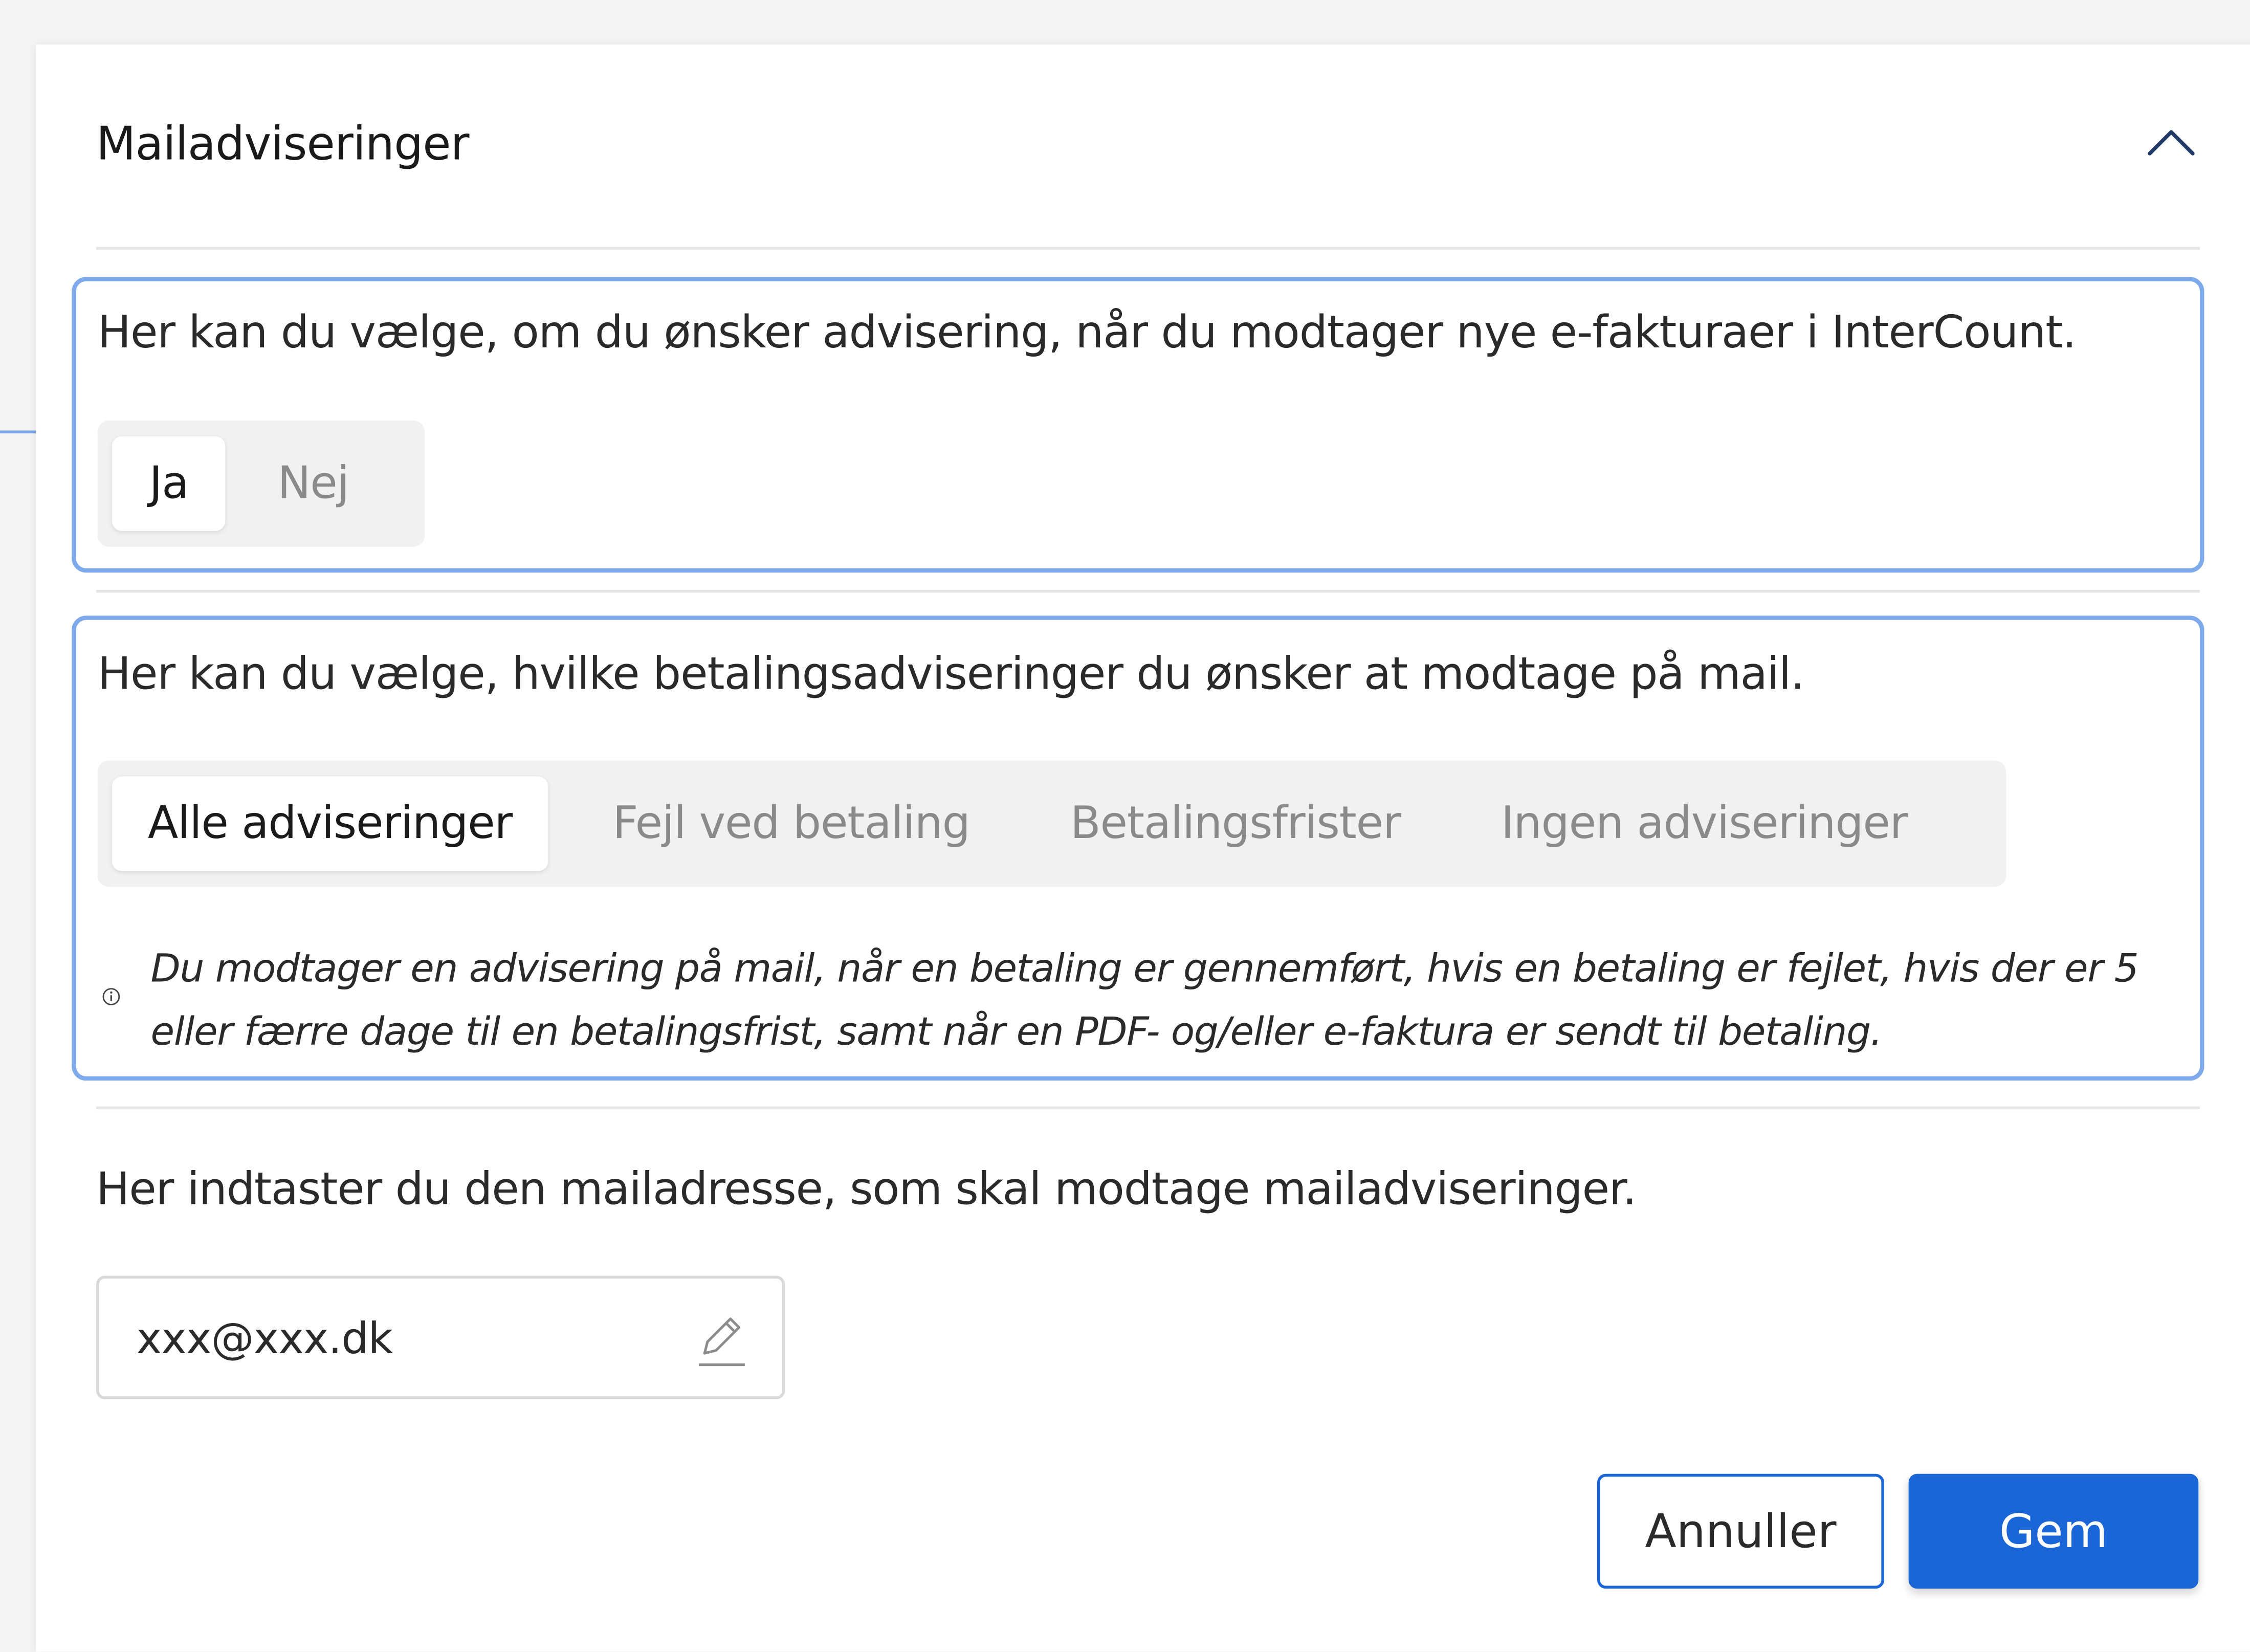 This screenshot has height=1652, width=2250. Describe the element at coordinates (2053, 1531) in the screenshot. I see `save-button: Gem` at that location.